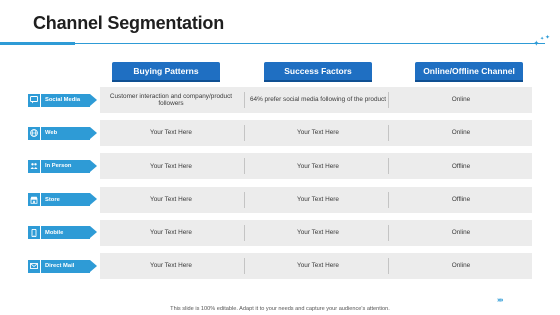 This screenshot has width=560, height=315. I want to click on row-label-social-media: Social Media, so click(62, 100).